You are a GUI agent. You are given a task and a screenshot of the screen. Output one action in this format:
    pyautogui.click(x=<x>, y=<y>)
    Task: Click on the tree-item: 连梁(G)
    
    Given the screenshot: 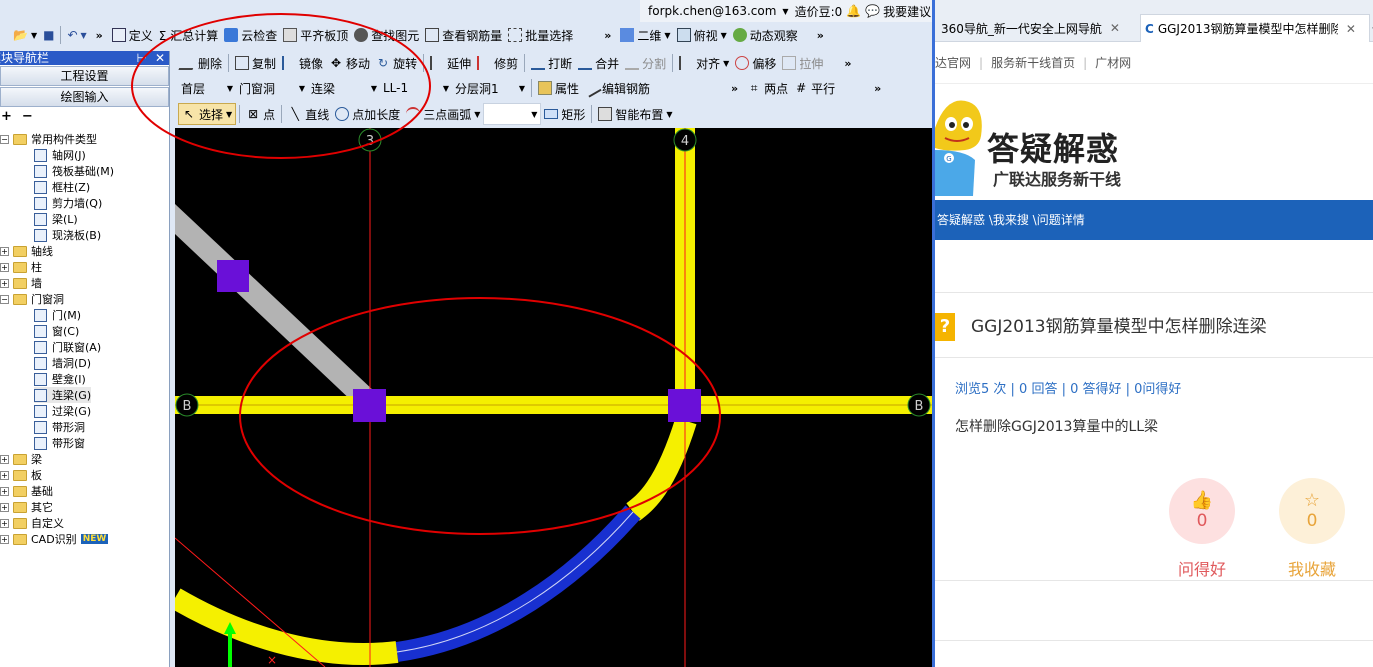 What is the action you would take?
    pyautogui.click(x=63, y=395)
    